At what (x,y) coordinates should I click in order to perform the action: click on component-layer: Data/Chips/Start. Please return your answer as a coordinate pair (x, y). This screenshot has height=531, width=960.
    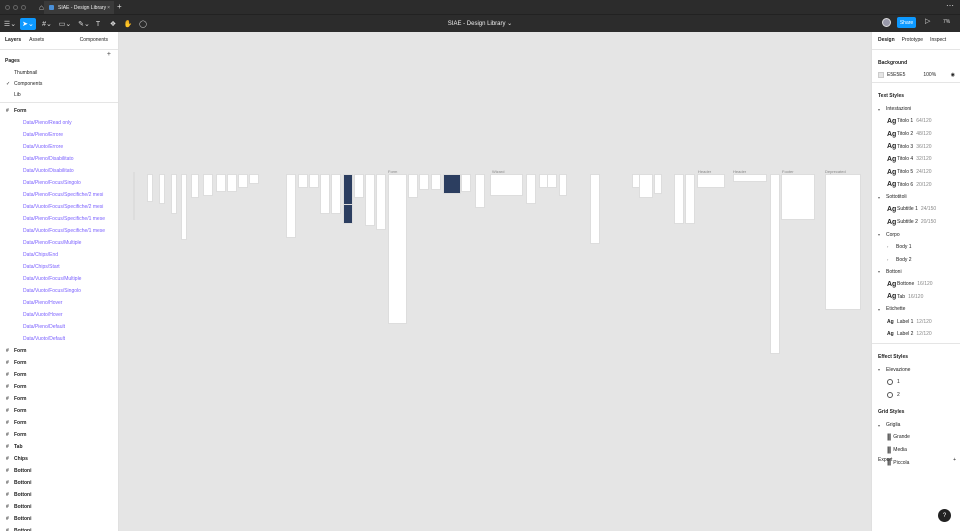
    Looking at the image, I should click on (59, 267).